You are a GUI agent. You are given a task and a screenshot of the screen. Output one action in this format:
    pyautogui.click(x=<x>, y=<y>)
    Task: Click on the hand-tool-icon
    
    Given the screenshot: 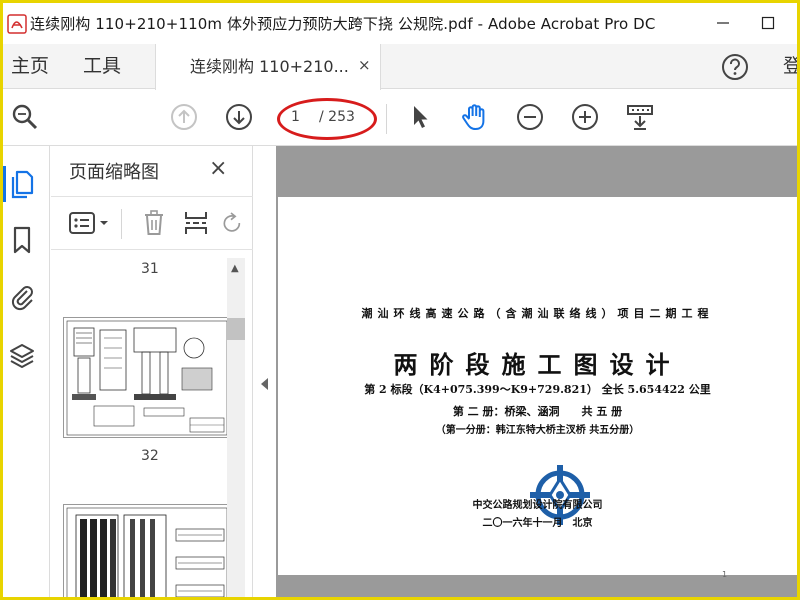 What is the action you would take?
    pyautogui.click(x=475, y=117)
    